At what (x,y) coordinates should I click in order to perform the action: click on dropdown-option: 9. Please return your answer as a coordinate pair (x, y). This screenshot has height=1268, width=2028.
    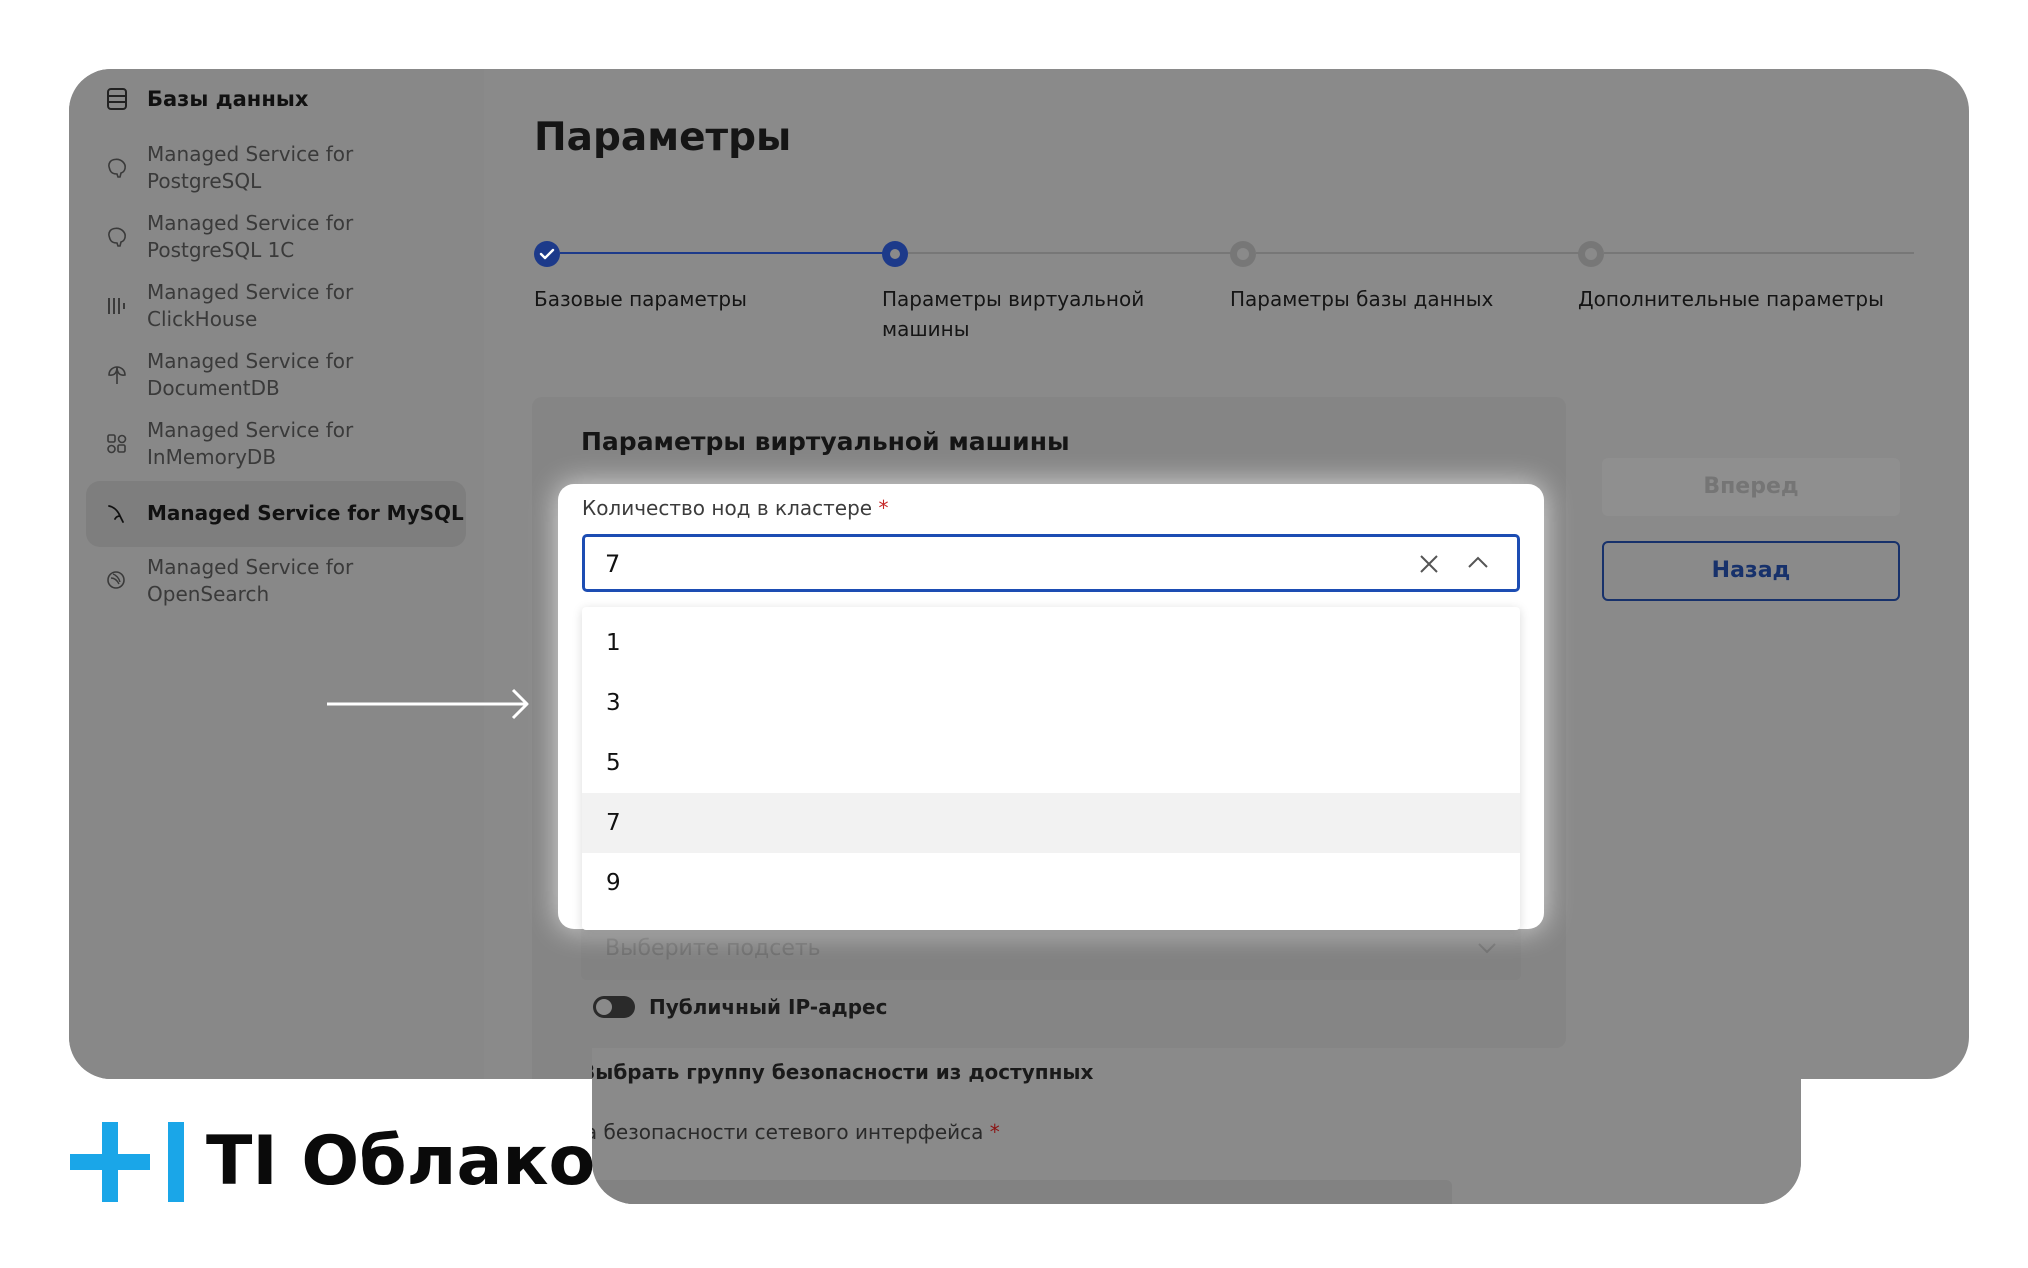
    Looking at the image, I should click on (1051, 883).